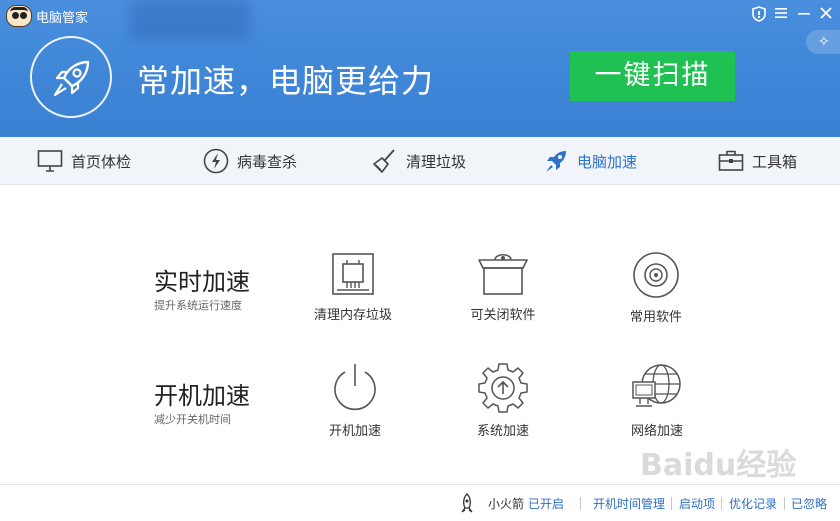  What do you see at coordinates (607, 161) in the screenshot?
I see `tab-label: 电脑加速` at bounding box center [607, 161].